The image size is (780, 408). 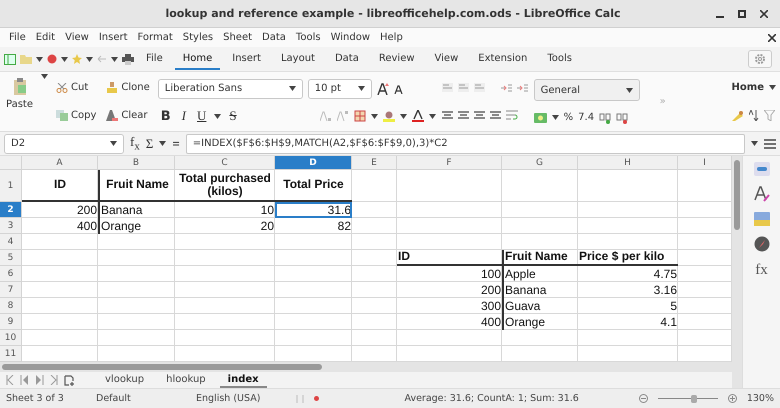 I want to click on sort-icon, so click(x=753, y=115).